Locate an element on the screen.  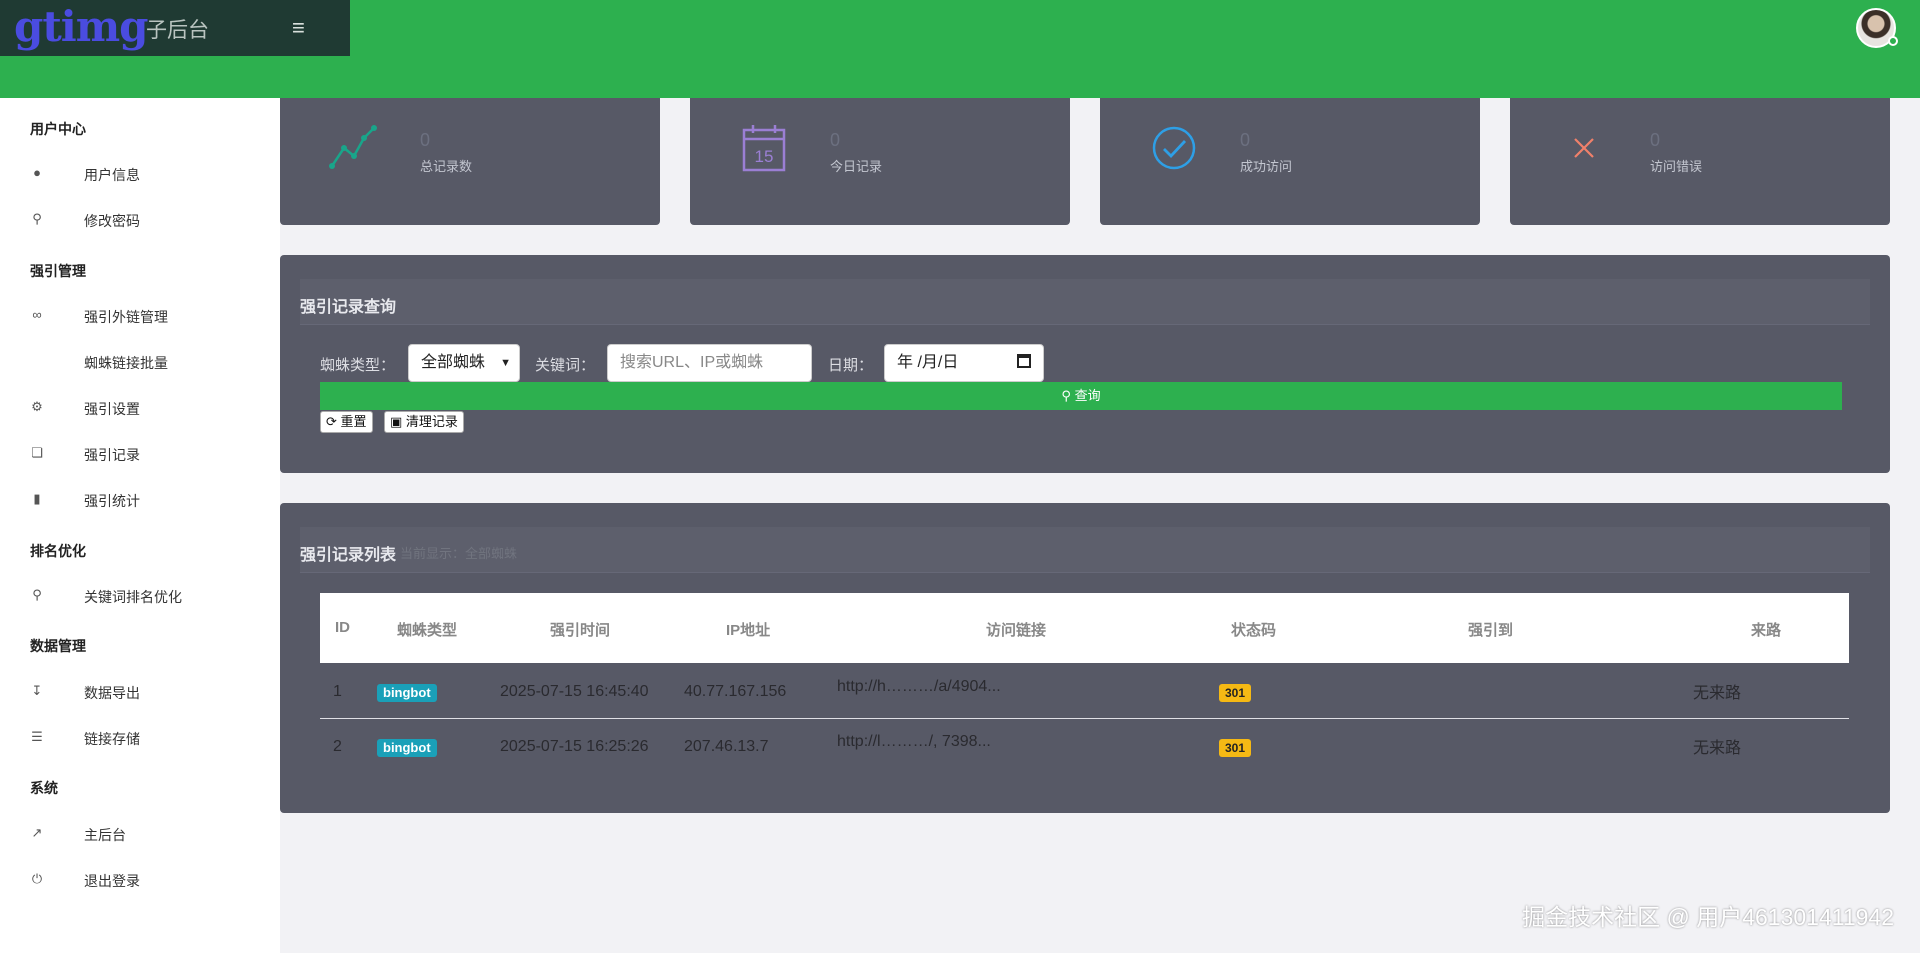
sidebar-item-label: 强引统计 is located at coordinates (112, 501).